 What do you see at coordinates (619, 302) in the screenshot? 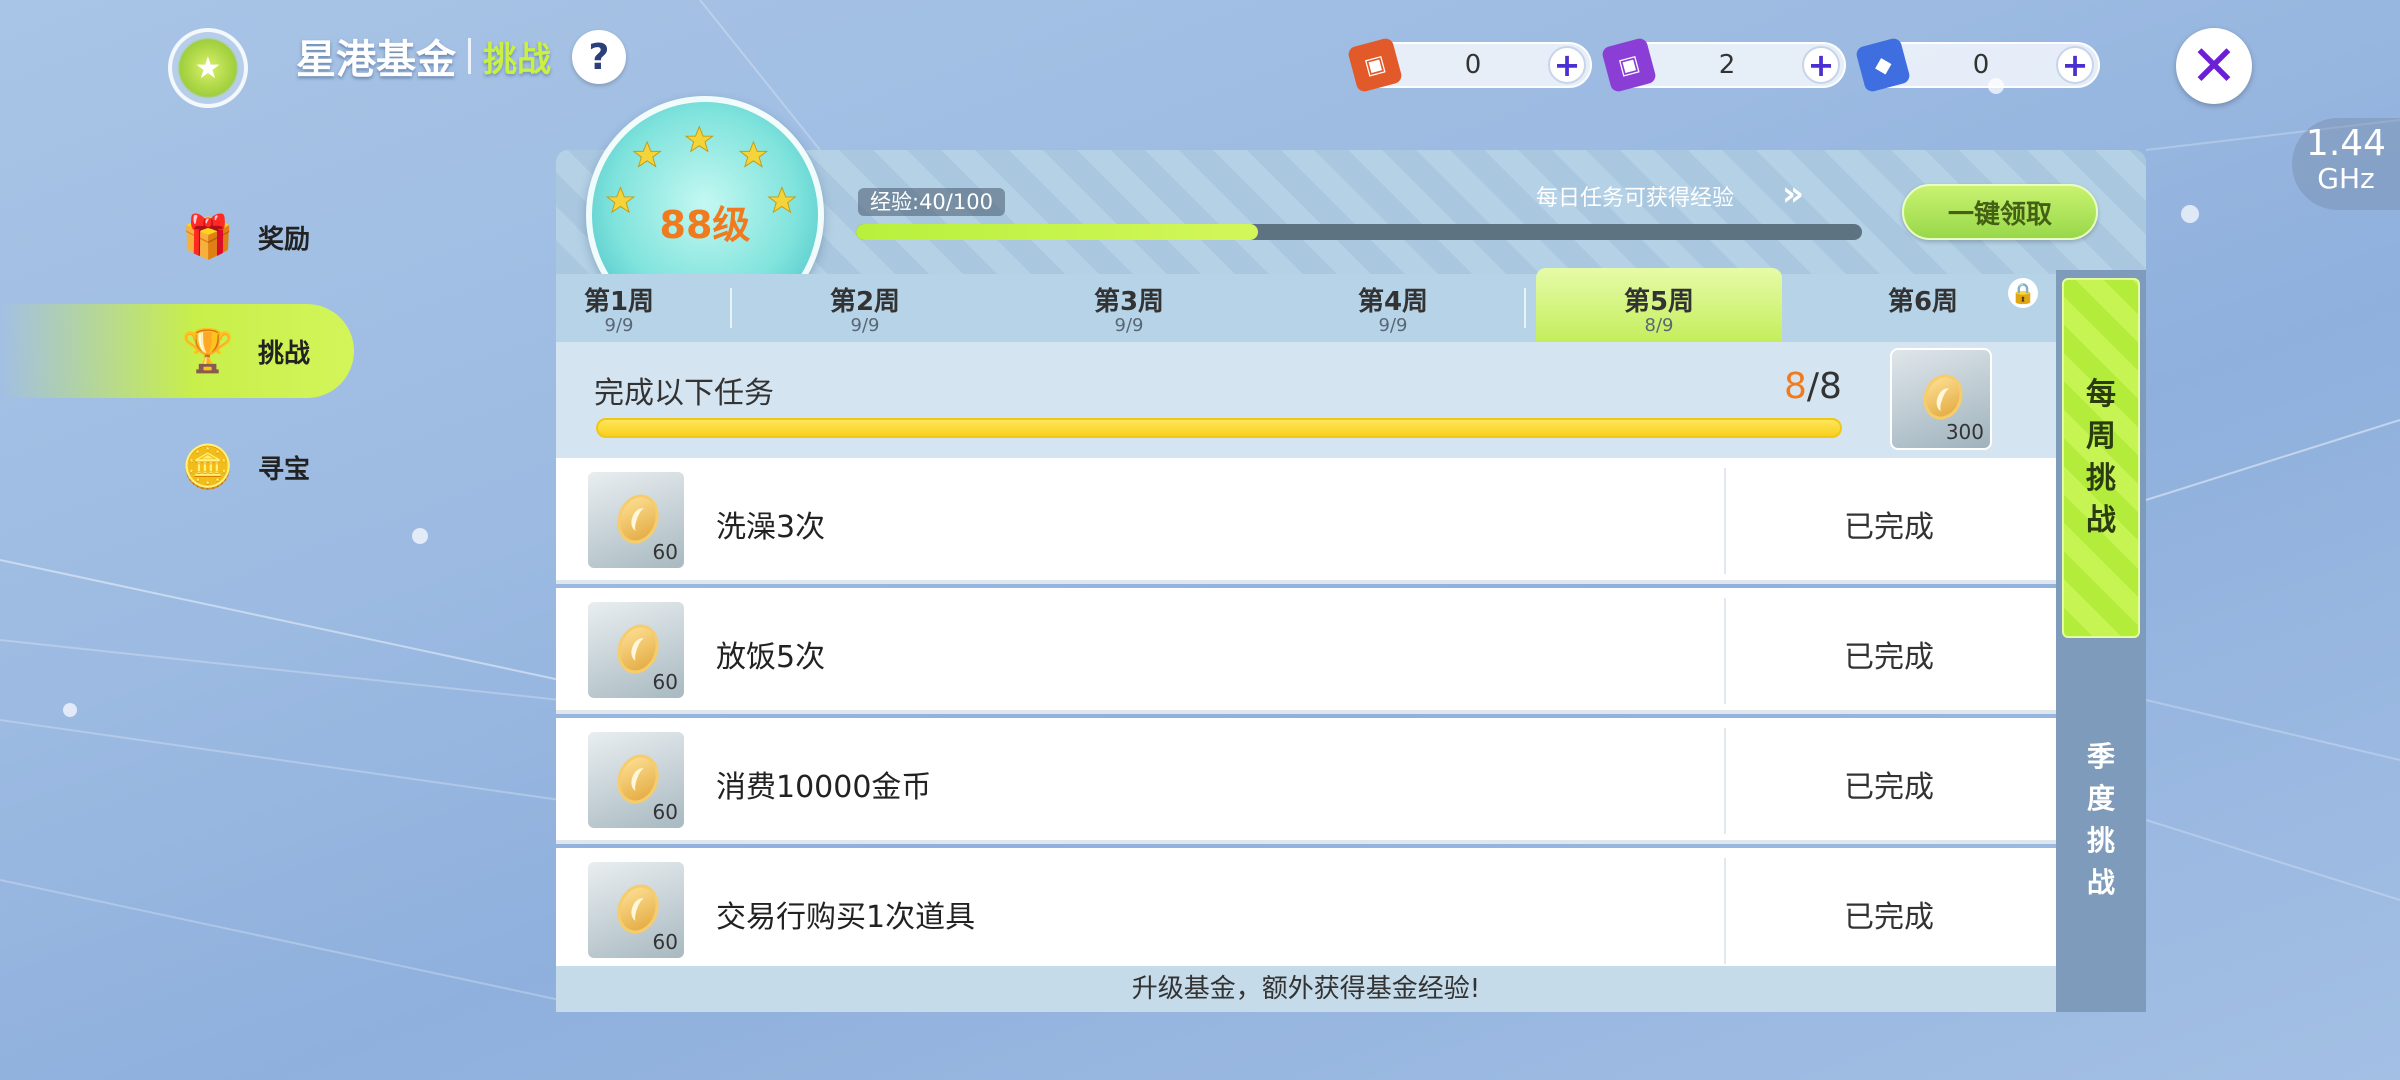
I see `week-name: 第1周` at bounding box center [619, 302].